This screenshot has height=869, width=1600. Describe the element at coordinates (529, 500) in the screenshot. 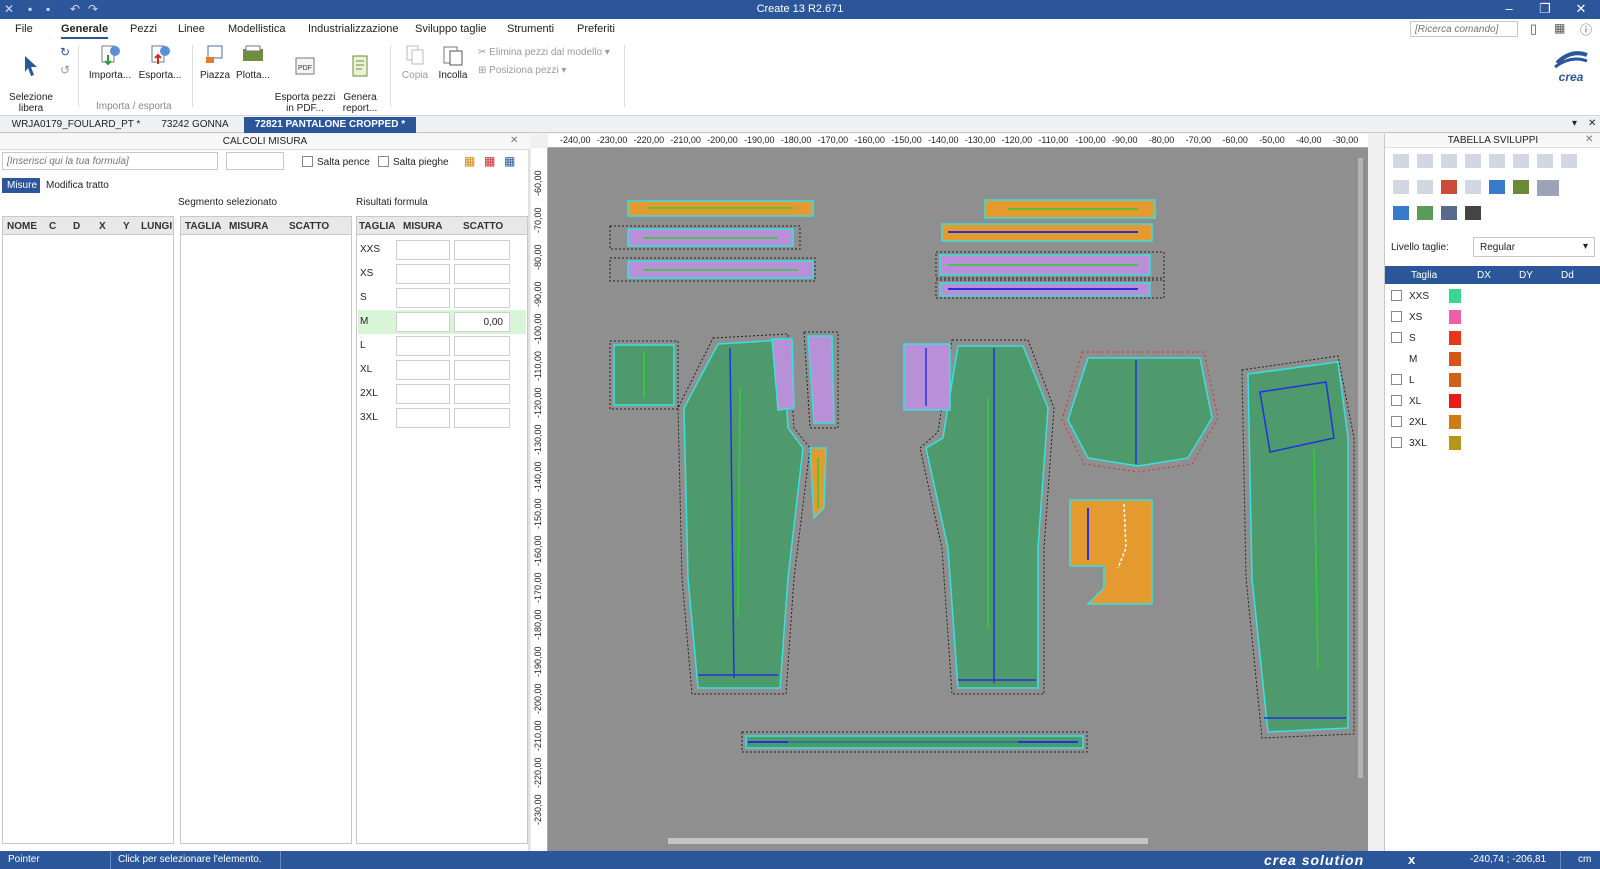

I see `panel-scrollbar` at that location.